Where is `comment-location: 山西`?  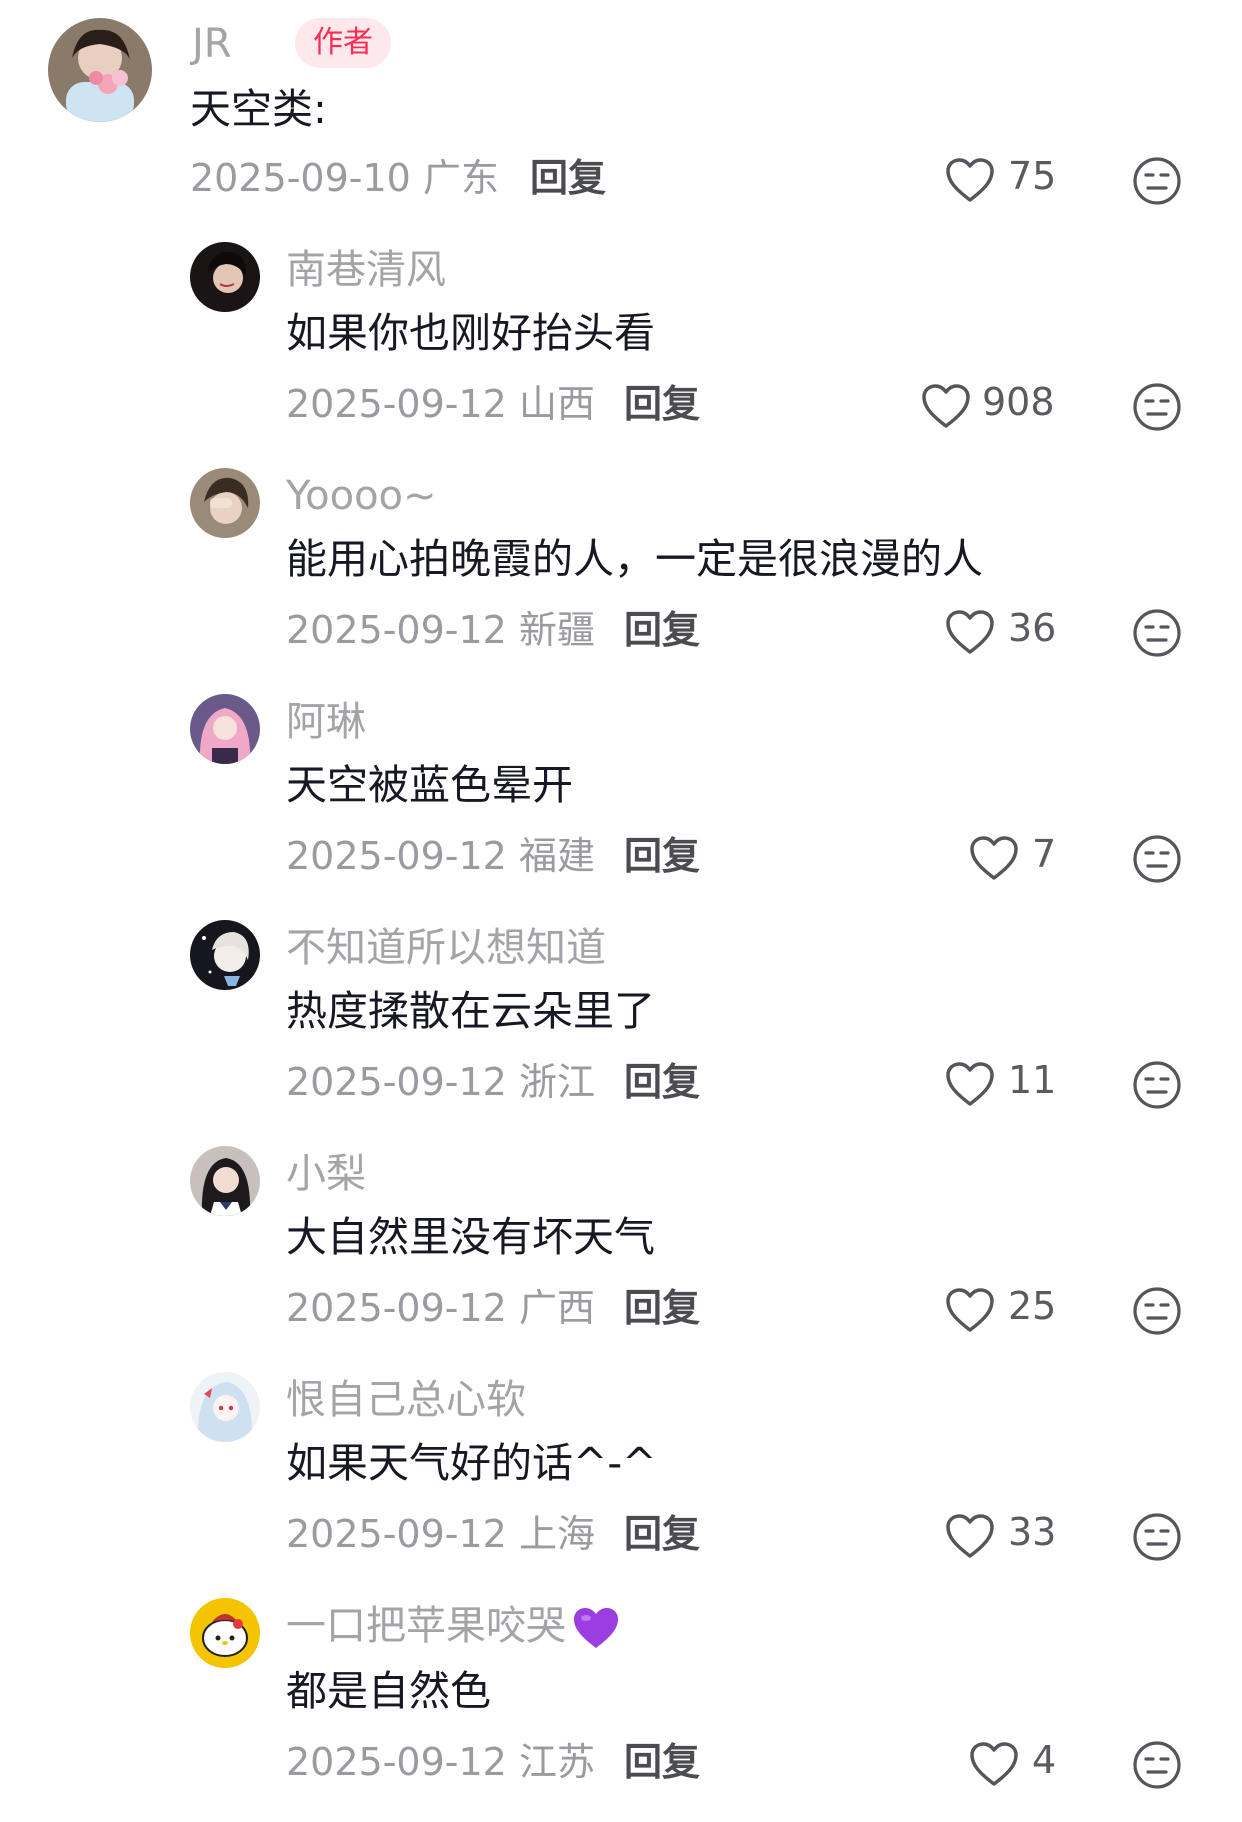
comment-location: 山西 is located at coordinates (556, 404).